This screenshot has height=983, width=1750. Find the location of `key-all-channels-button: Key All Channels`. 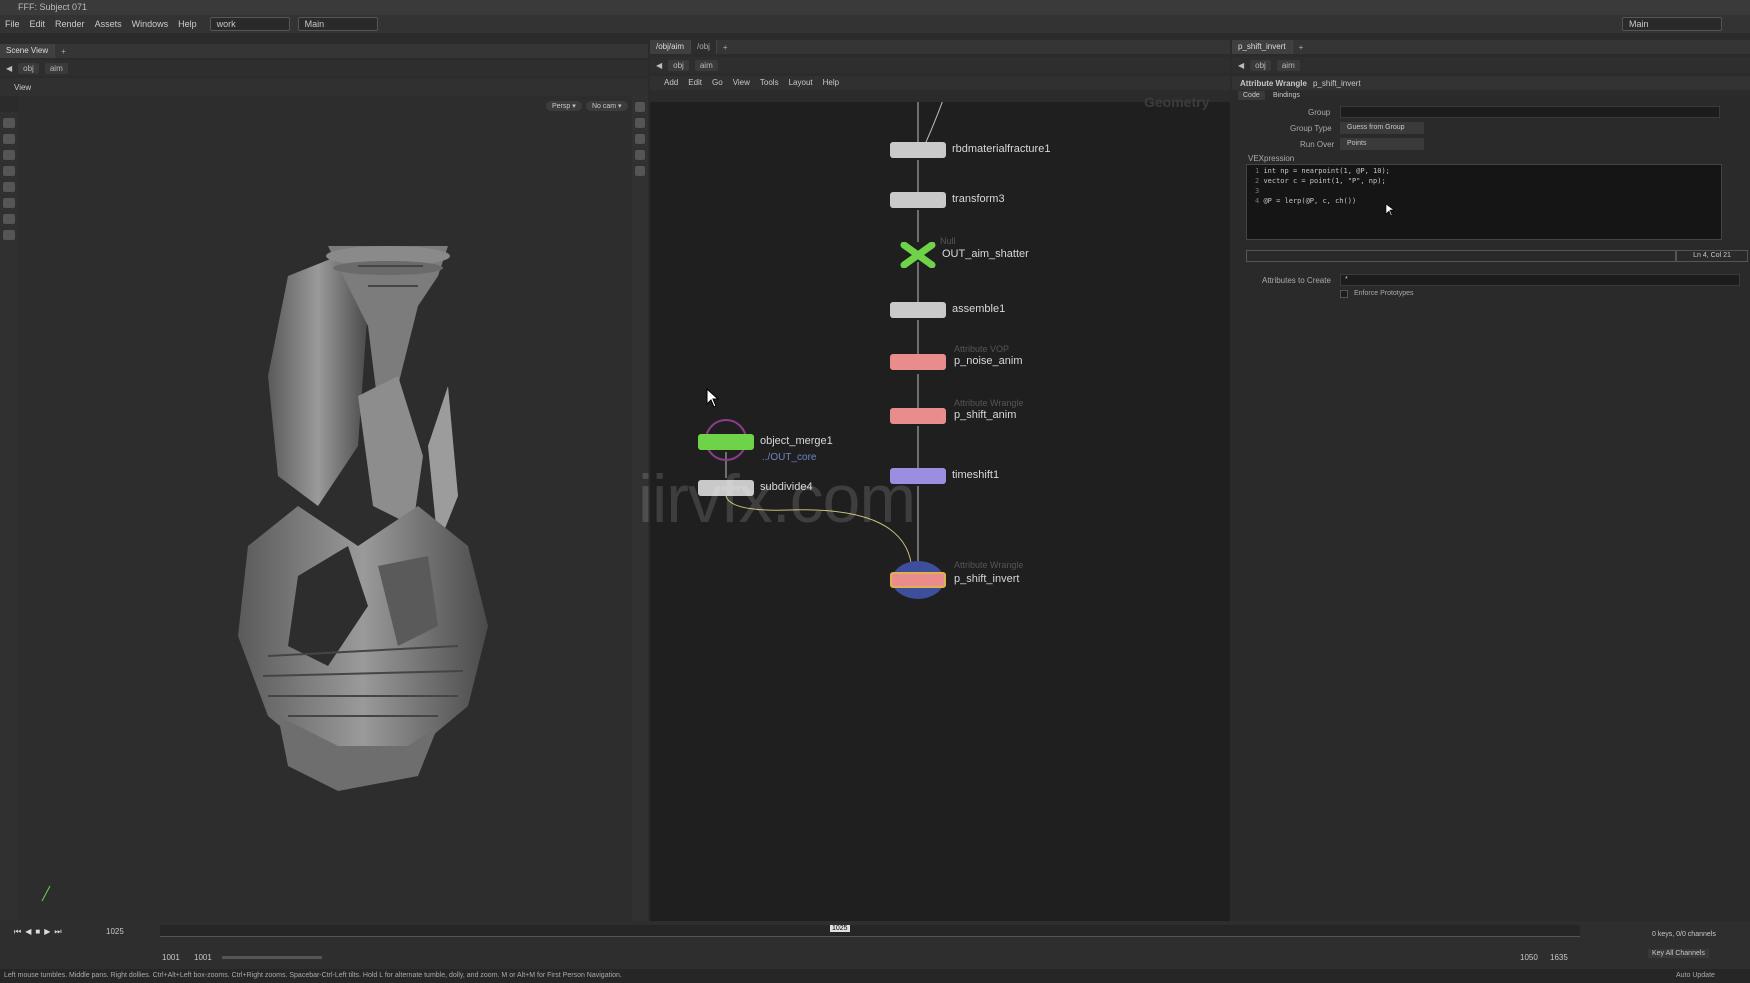

key-all-channels-button: Key All Channels is located at coordinates (1678, 953).